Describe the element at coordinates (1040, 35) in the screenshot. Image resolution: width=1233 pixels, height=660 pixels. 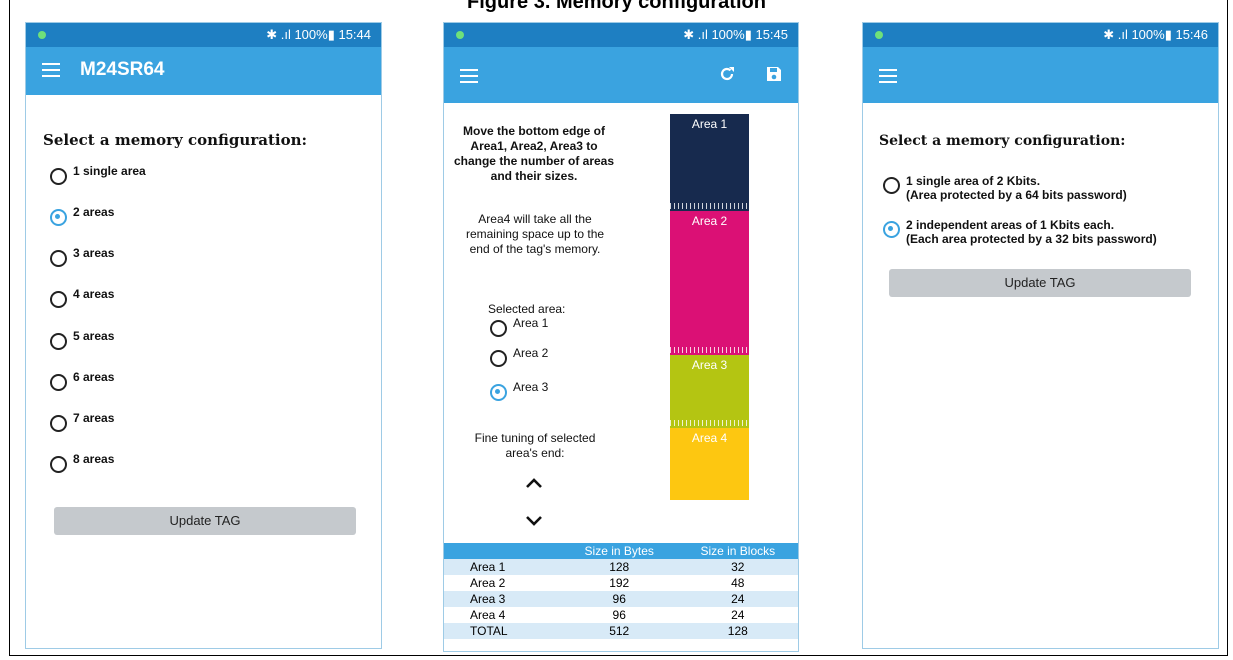
I see `status-bar: ✱ .ıl 100%▮ 15:46` at that location.